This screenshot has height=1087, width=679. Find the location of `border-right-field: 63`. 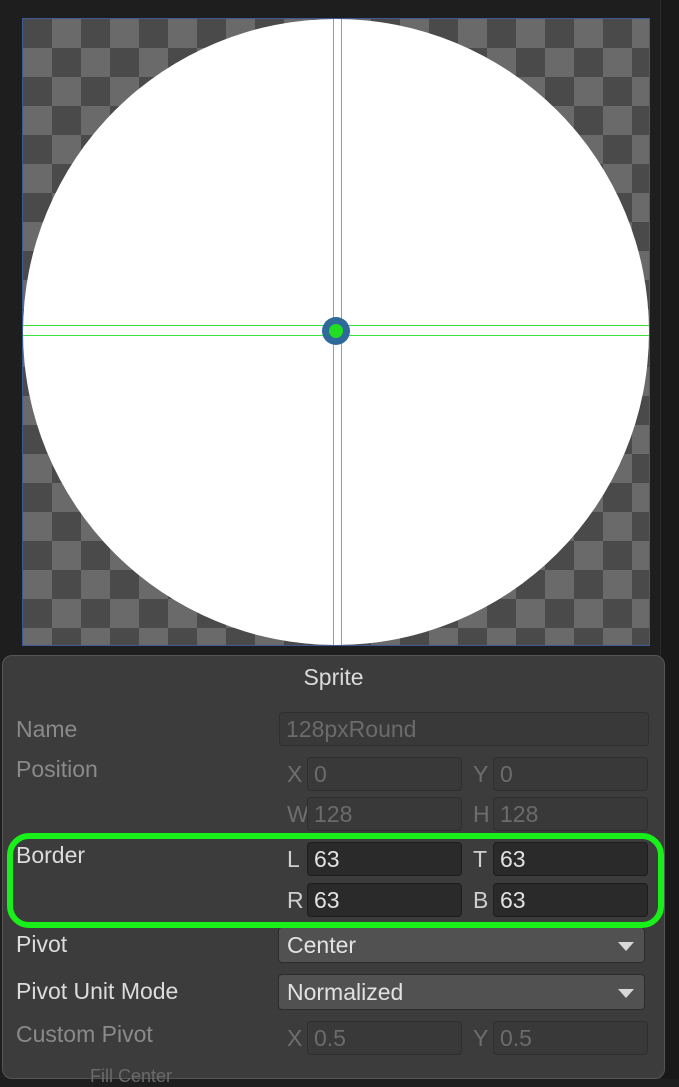

border-right-field: 63 is located at coordinates (384, 900).